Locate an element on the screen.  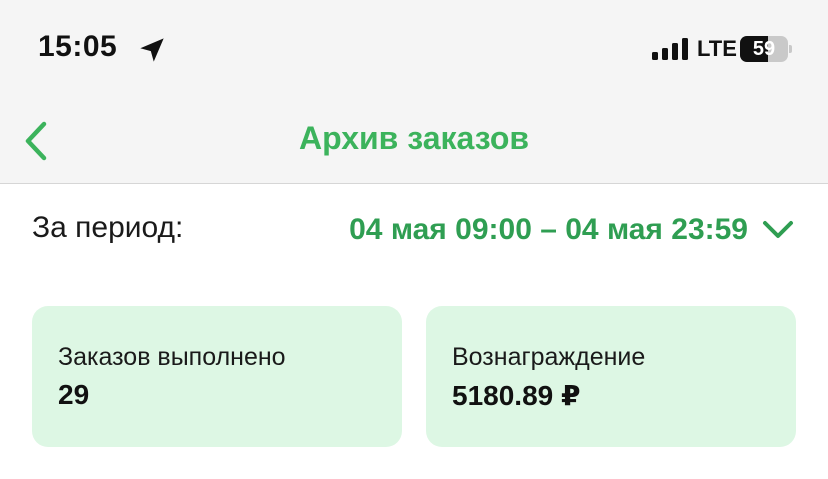
status-time: 15:05 is located at coordinates (78, 46).